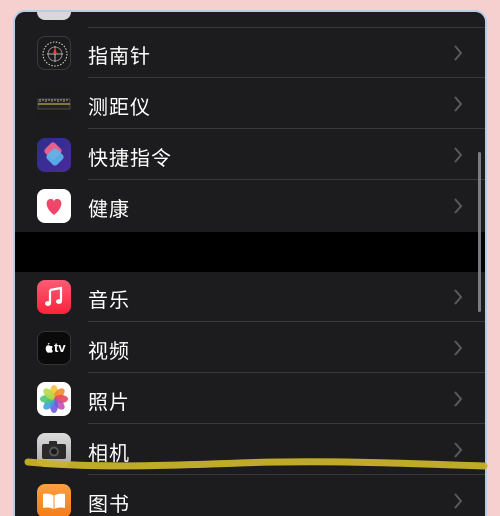  I want to click on settings-item-music: 音乐, so click(250, 297).